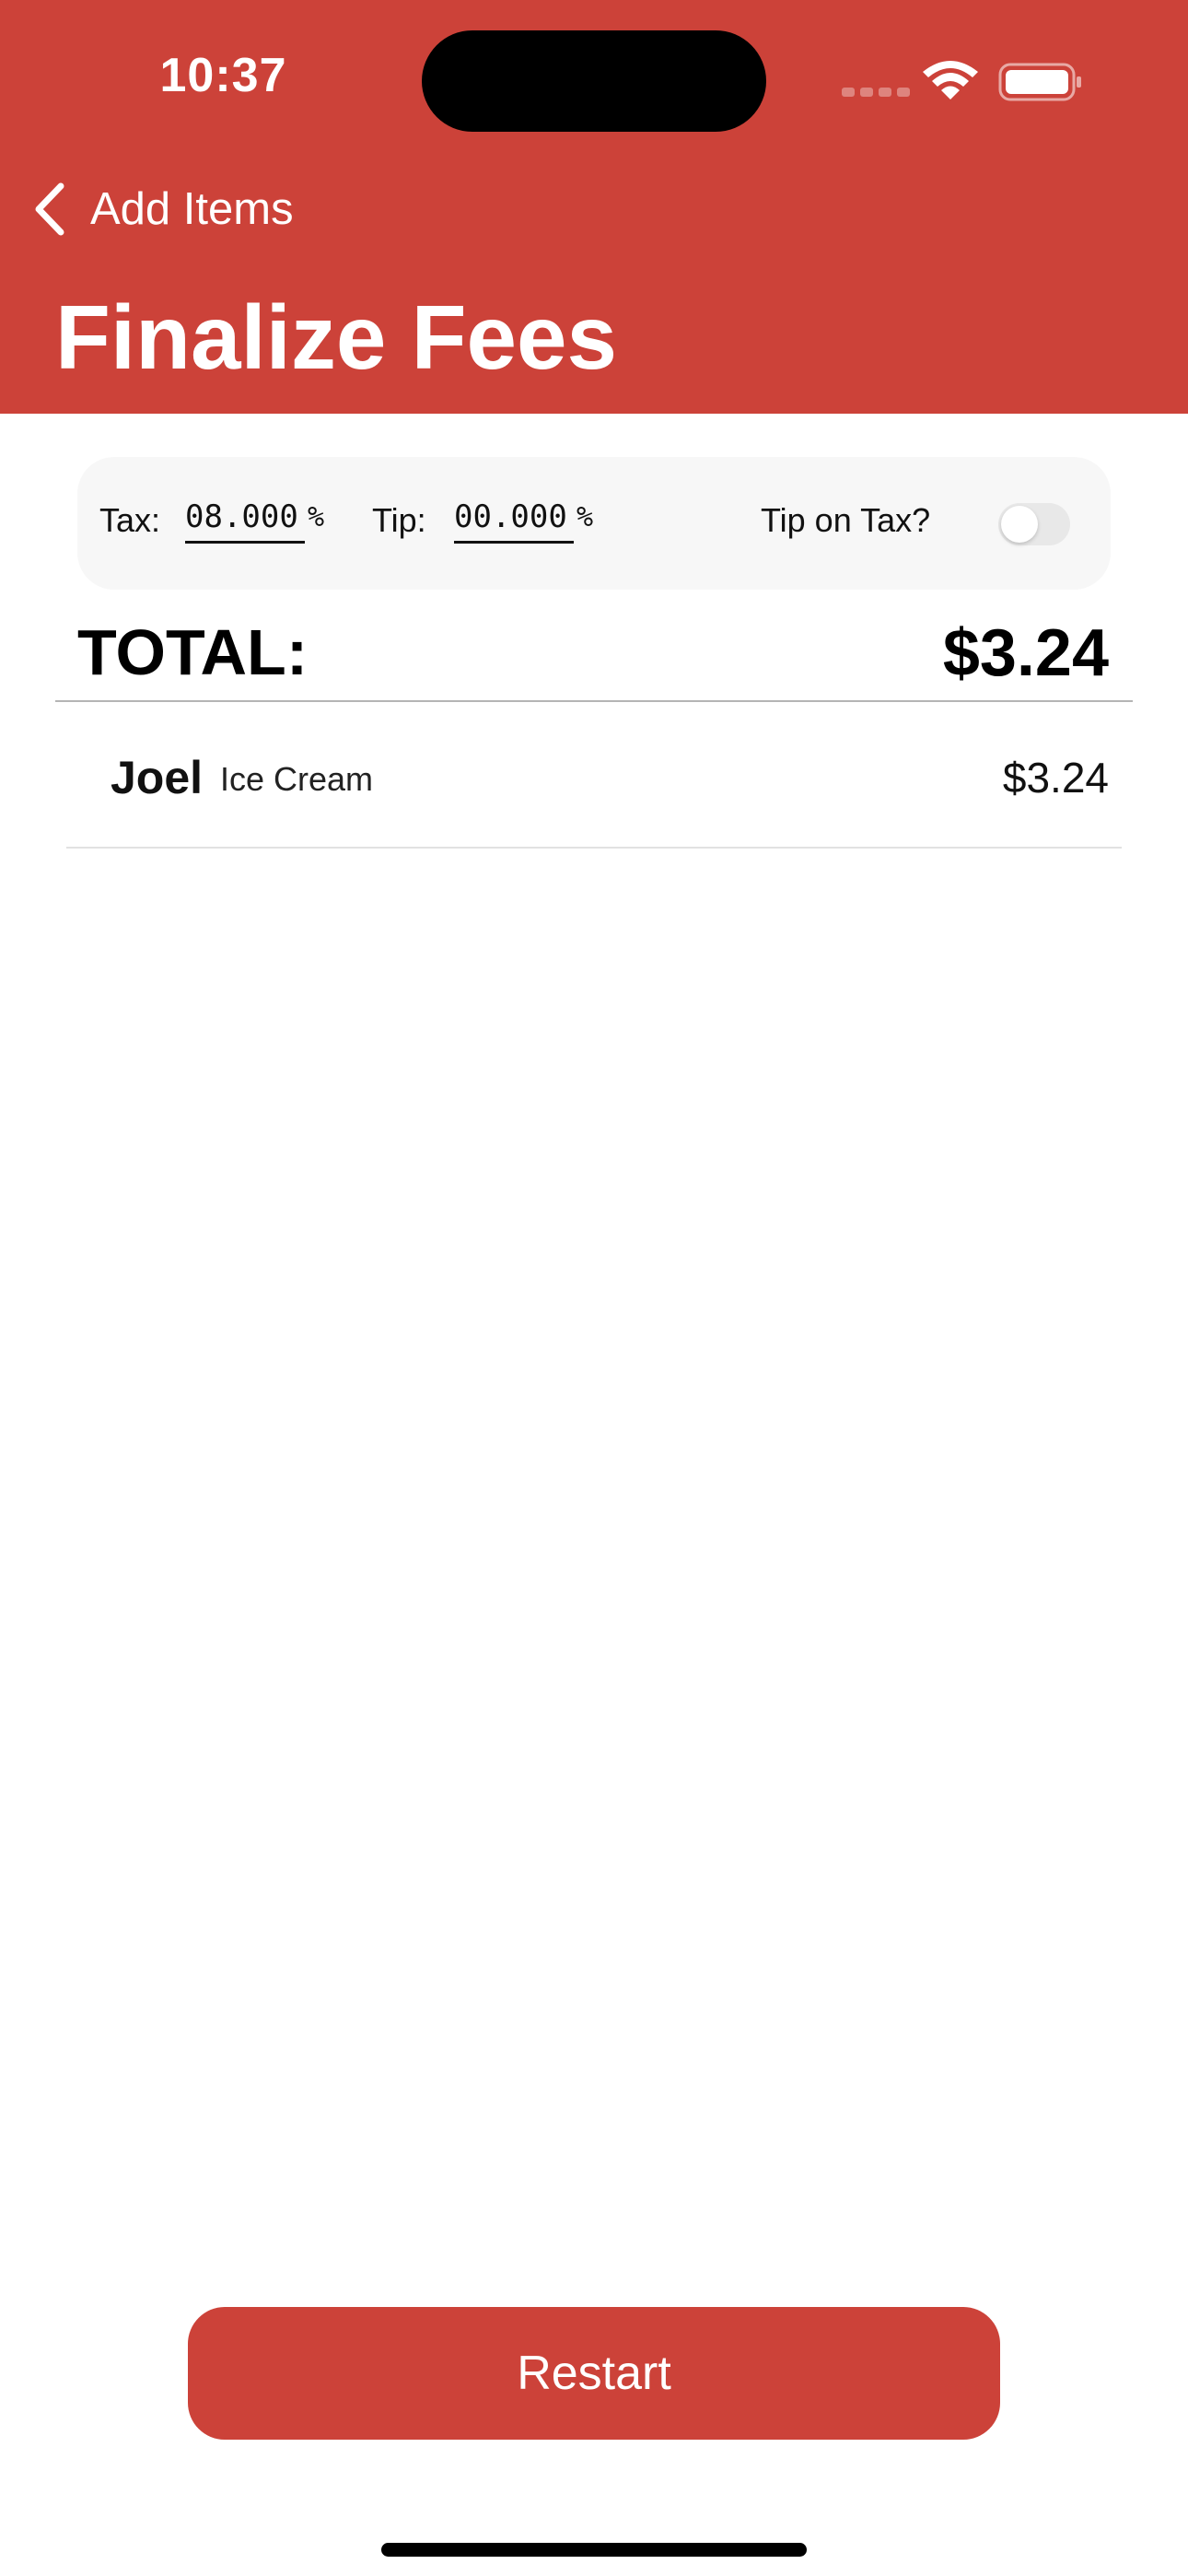  I want to click on total-label: TOTAL:, so click(193, 652).